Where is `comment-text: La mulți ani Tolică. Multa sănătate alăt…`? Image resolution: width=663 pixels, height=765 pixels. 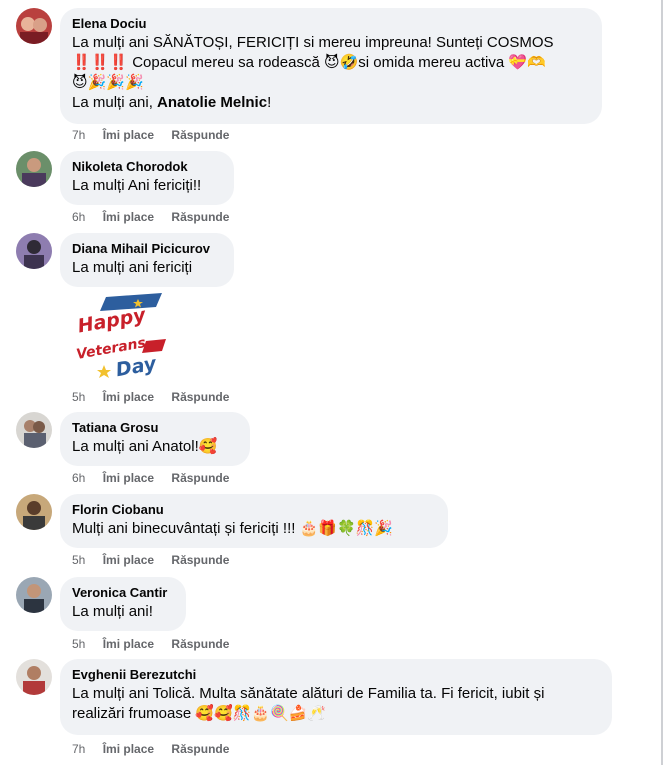
comment-text: La mulți ani Tolică. Multa sănătate alăt… is located at coordinates (336, 704).